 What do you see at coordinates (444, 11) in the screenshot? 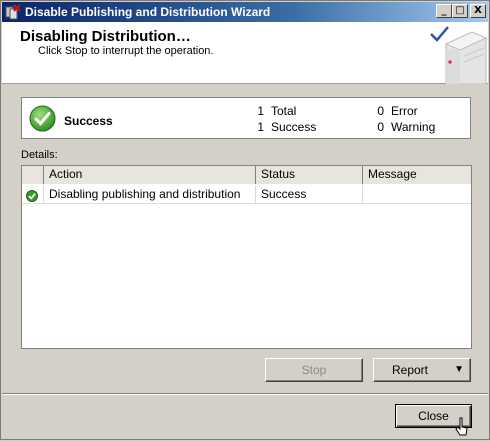
I see `minimize-button: _` at bounding box center [444, 11].